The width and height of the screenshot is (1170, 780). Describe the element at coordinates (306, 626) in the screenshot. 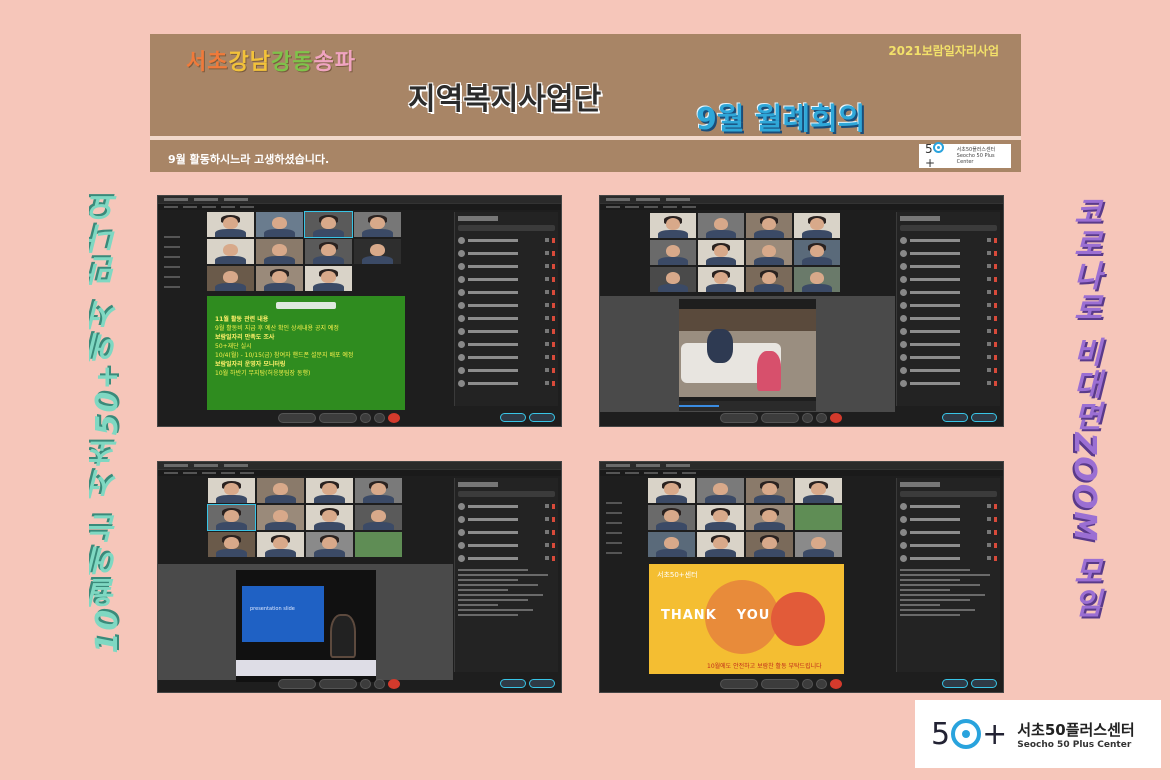

I see `shared-presentation-video: presentation slide` at that location.